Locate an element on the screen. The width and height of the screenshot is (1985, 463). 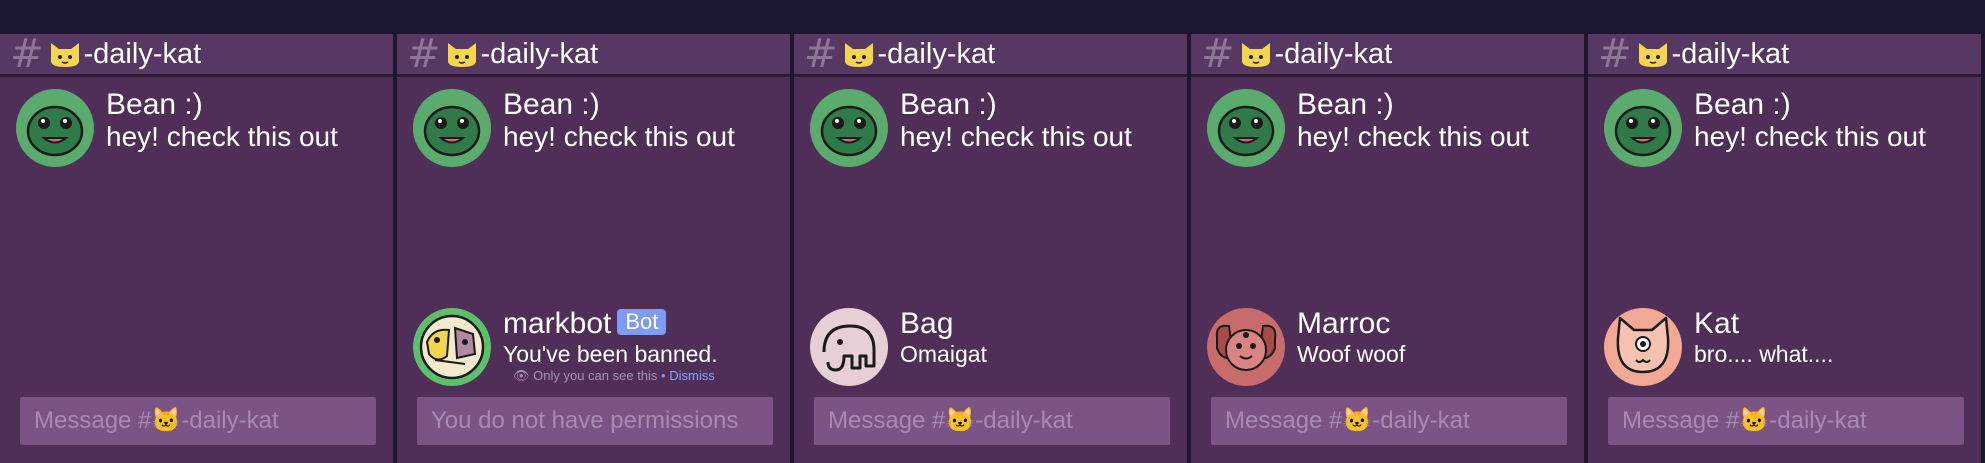
message-text: Omaigat is located at coordinates (943, 354).